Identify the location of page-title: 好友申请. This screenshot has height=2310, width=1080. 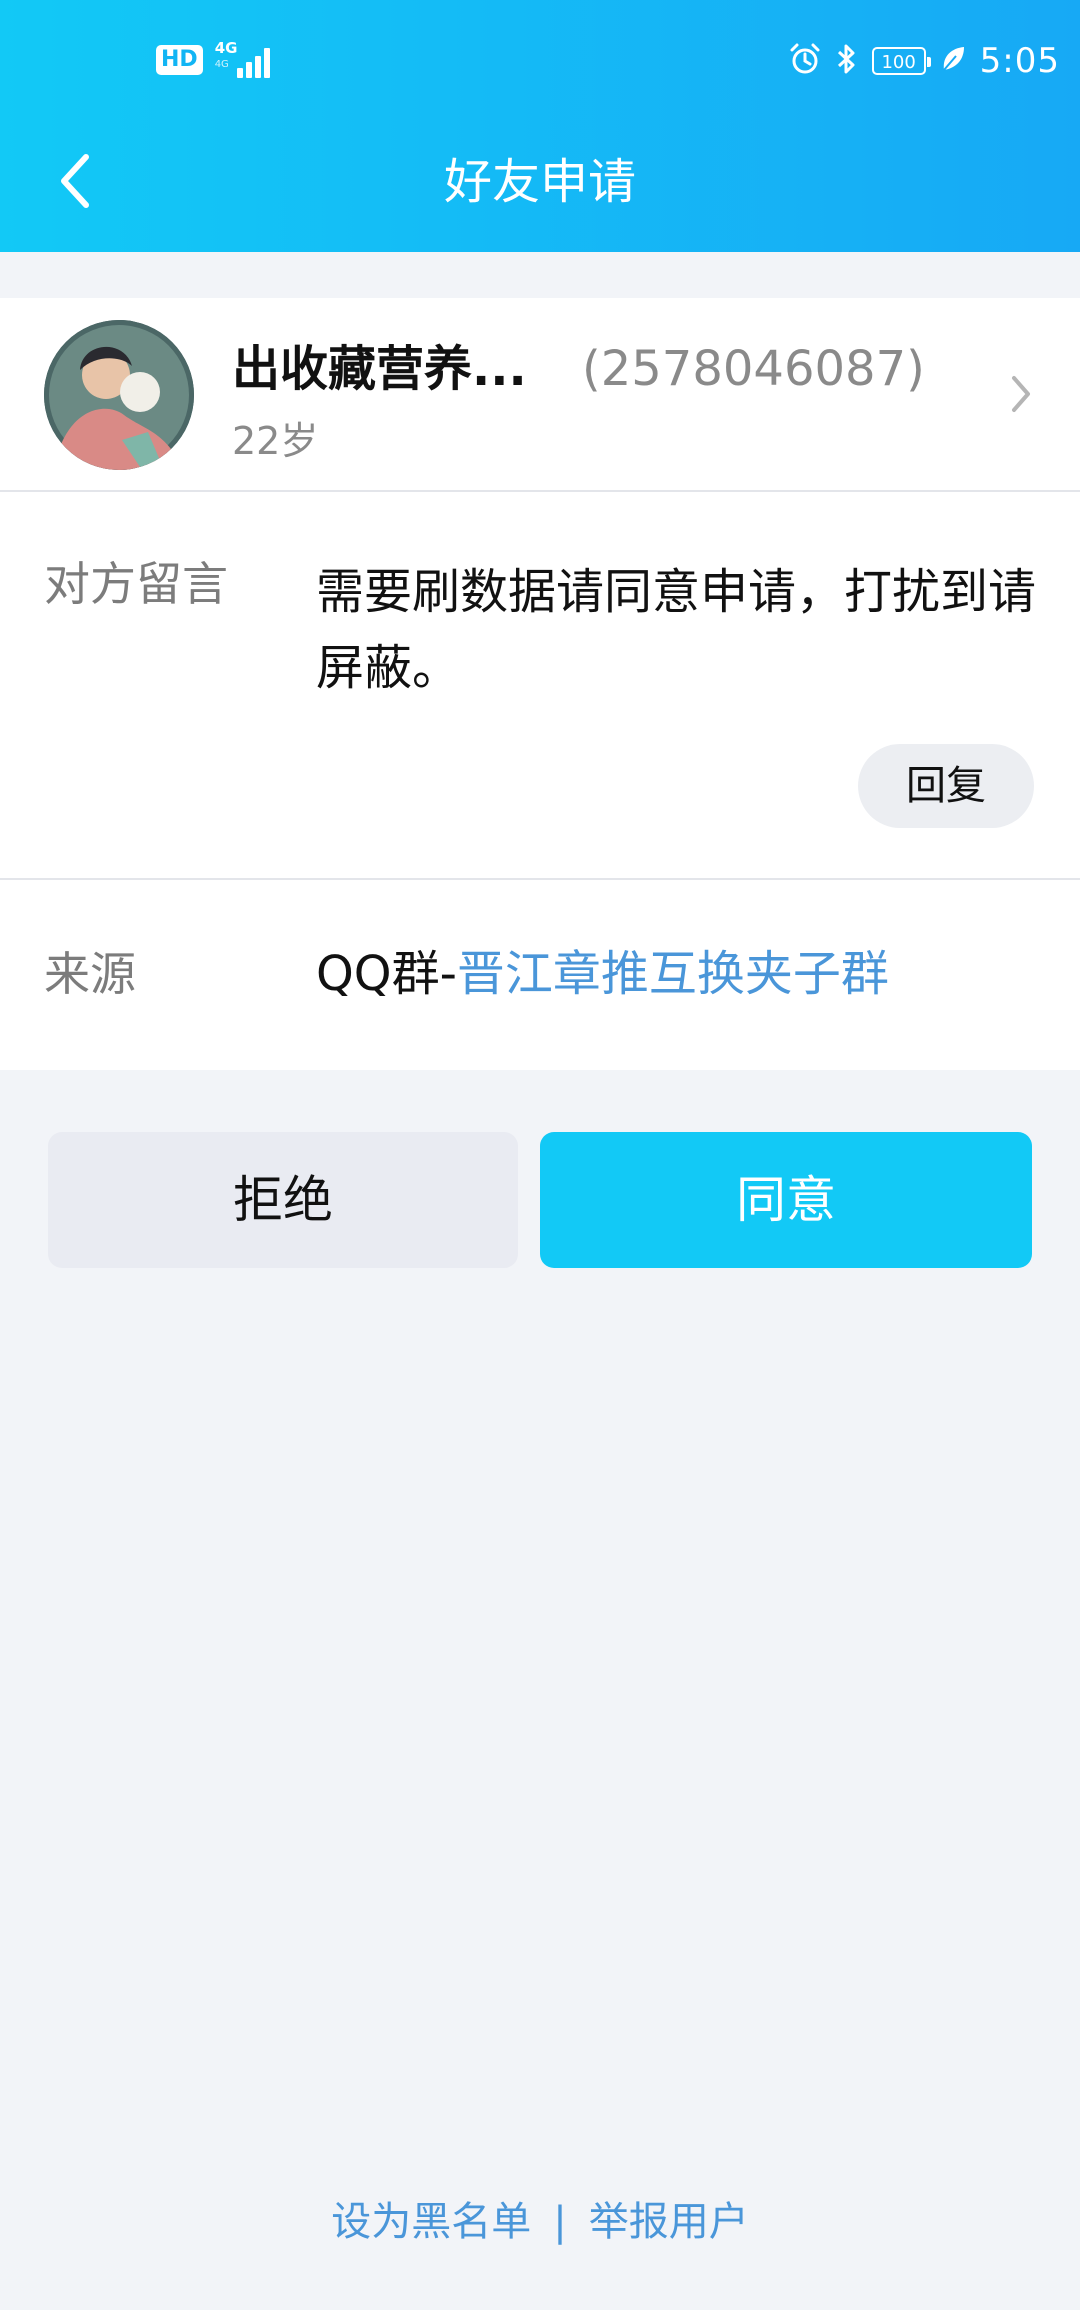
(539, 182).